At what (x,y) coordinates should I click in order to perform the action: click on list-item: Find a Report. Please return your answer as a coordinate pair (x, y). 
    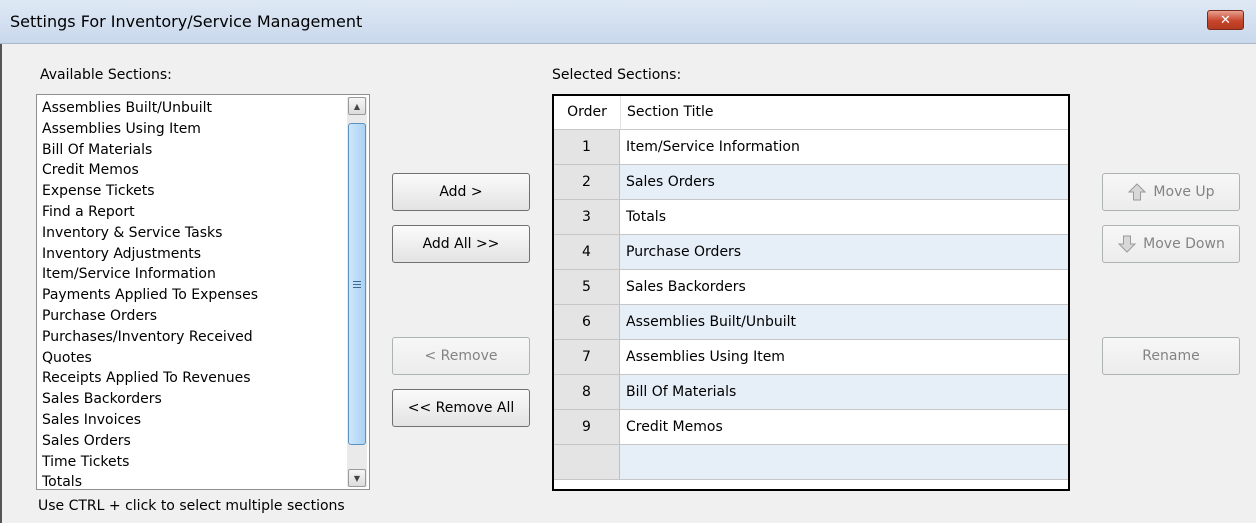
    Looking at the image, I should click on (150, 212).